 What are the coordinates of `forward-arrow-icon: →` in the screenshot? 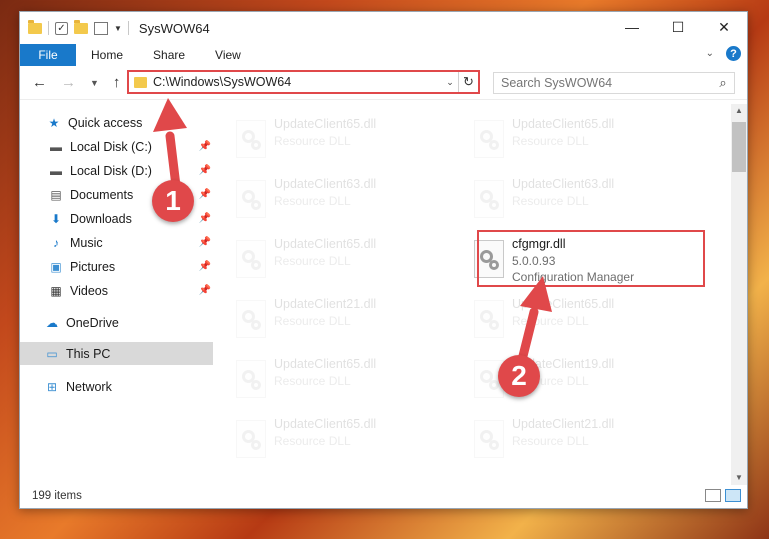 It's located at (68, 82).